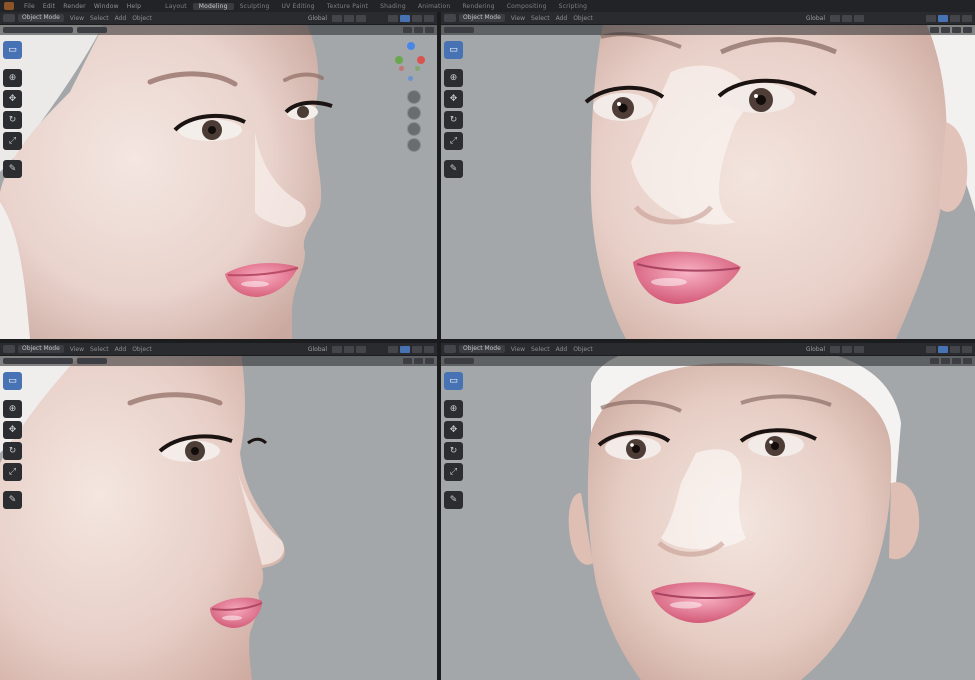  I want to click on gizmo-x-axis, so click(421, 60).